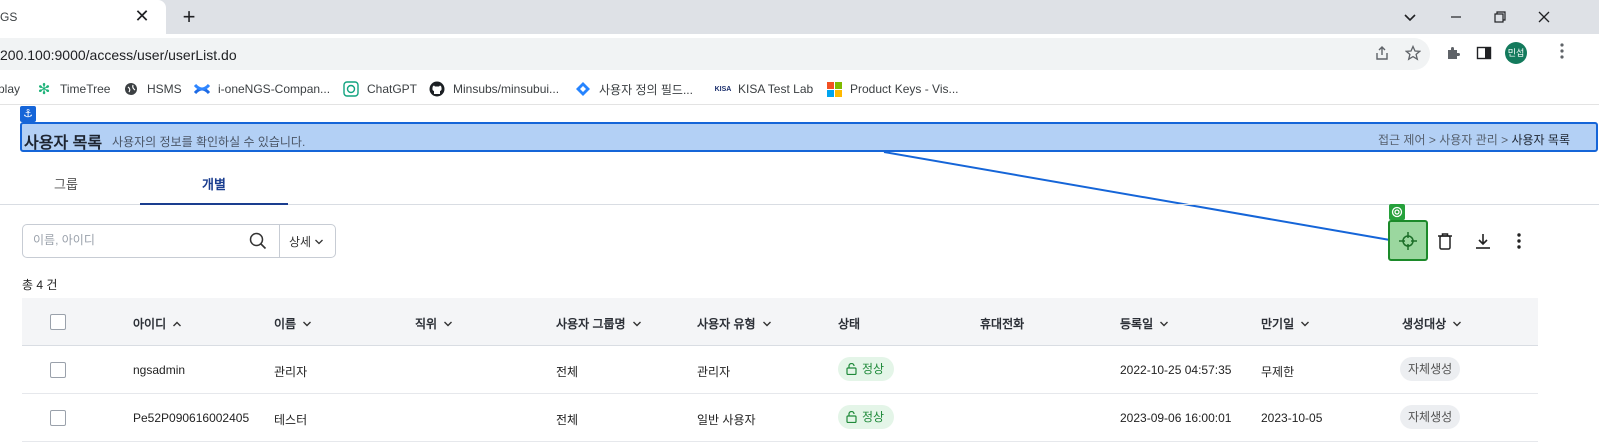  I want to click on kisa-icon: KISA, so click(723, 89).